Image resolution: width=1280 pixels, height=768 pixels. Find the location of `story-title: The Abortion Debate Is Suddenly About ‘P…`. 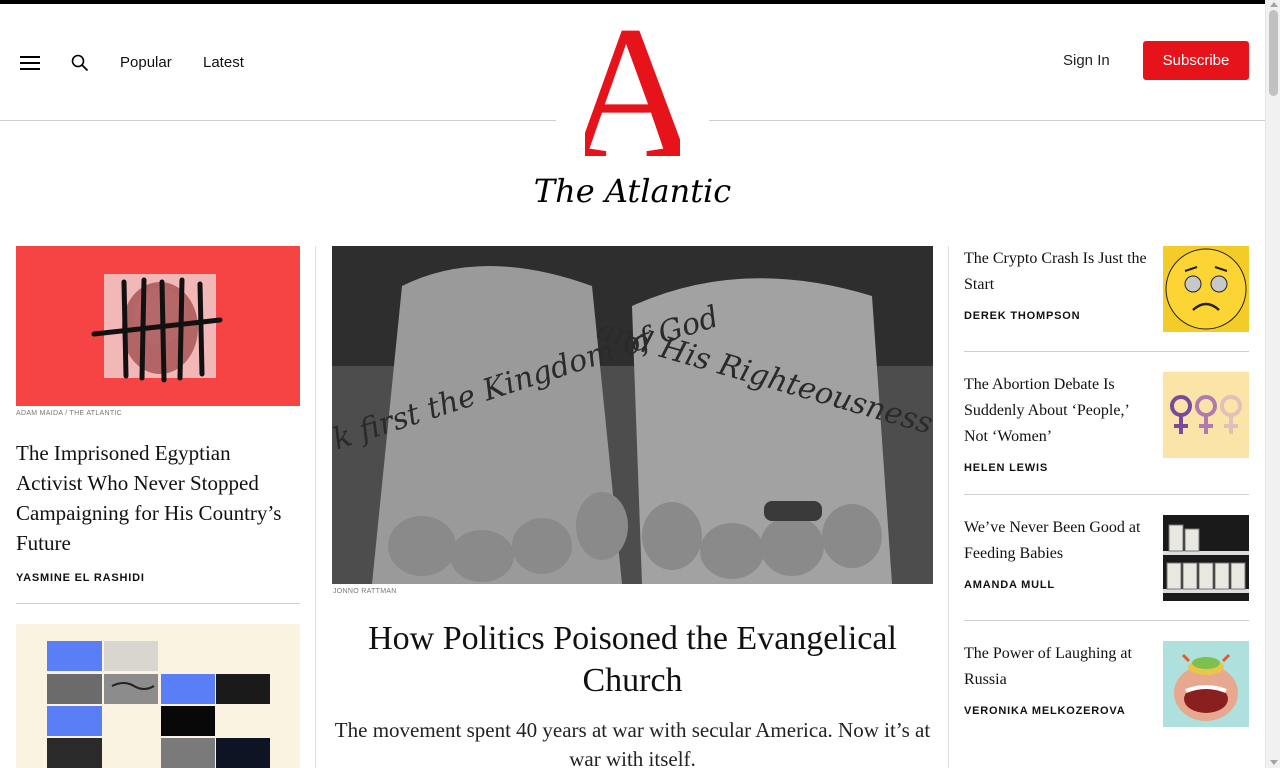

story-title: The Abortion Debate Is Suddenly About ‘P… is located at coordinates (1056, 411).